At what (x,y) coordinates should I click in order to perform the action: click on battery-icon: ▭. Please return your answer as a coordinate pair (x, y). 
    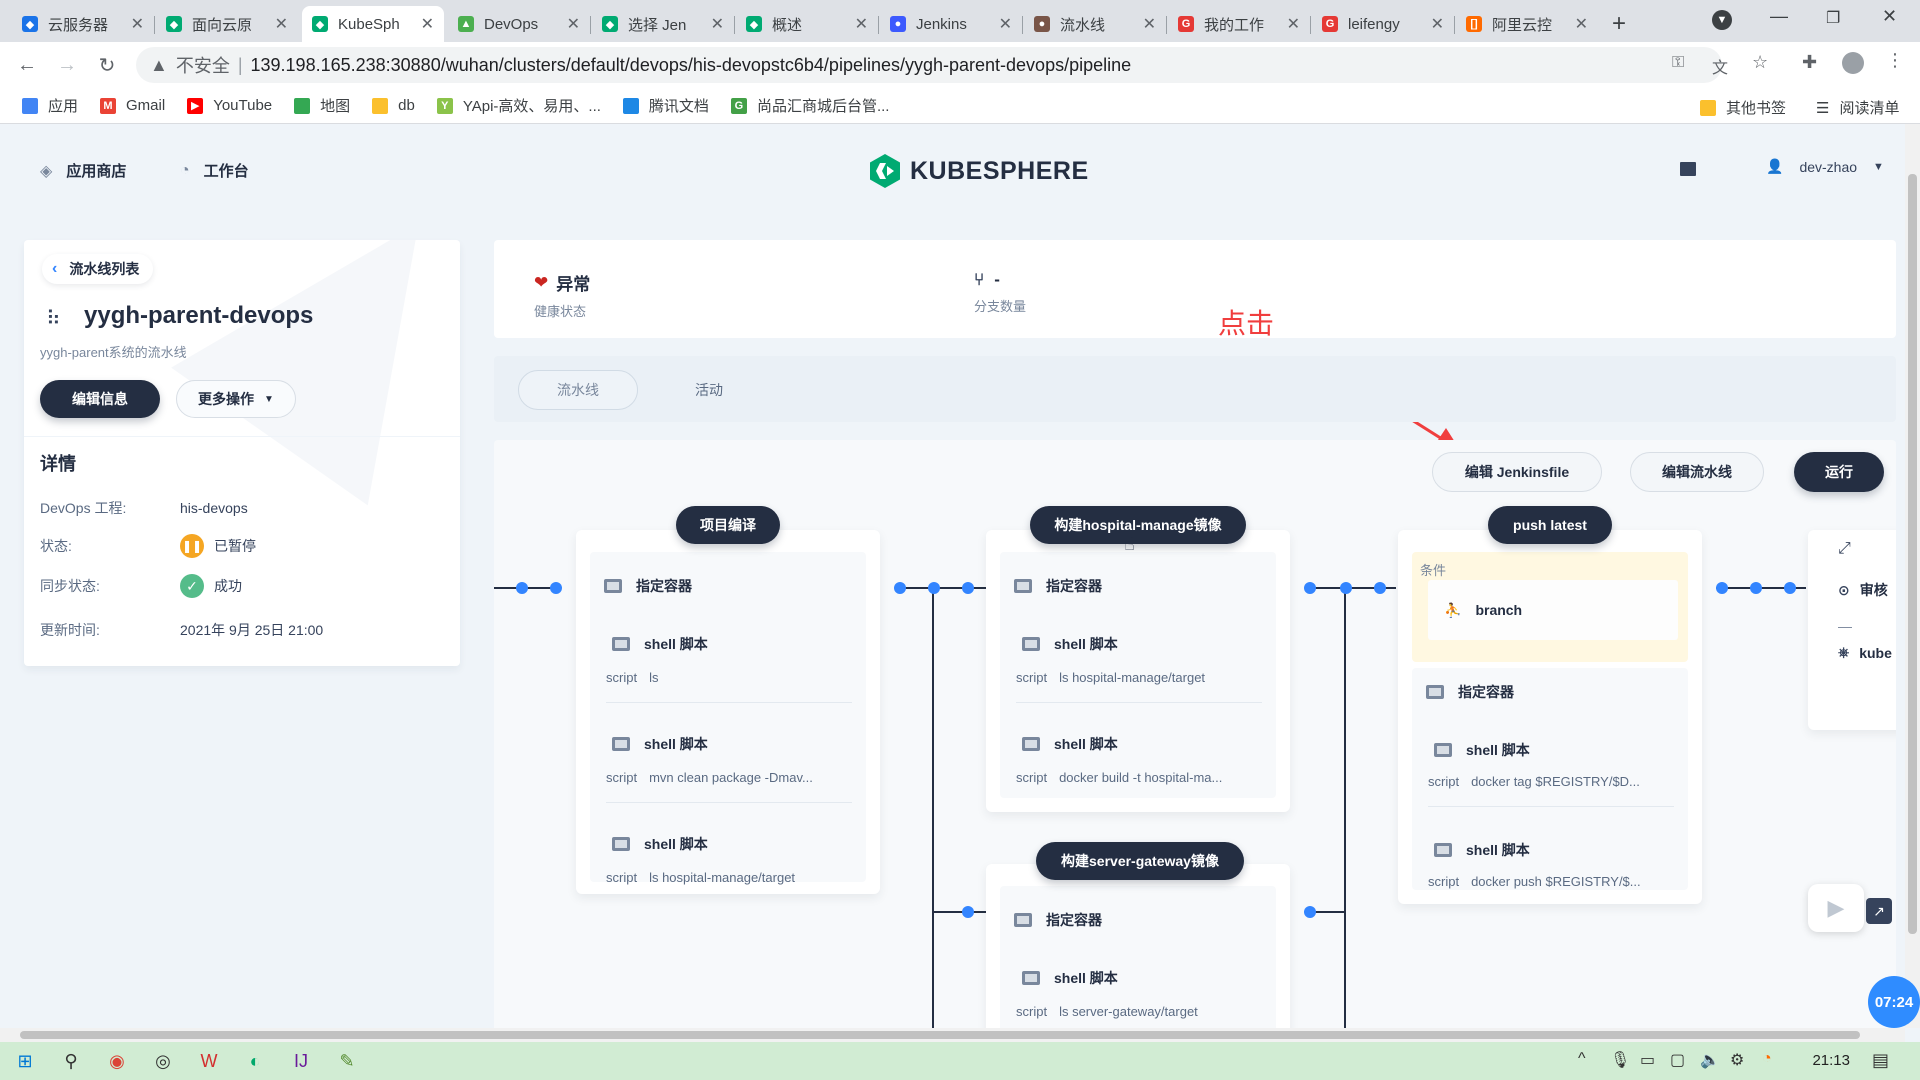
    Looking at the image, I should click on (1647, 1060).